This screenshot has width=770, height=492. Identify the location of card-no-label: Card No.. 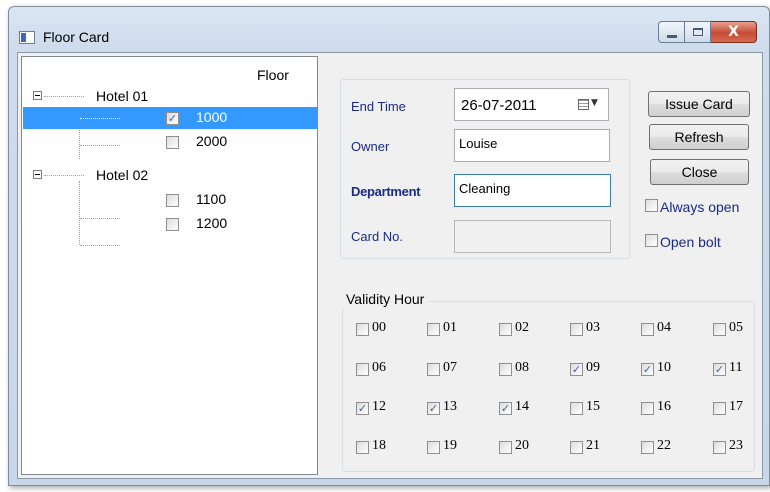
(377, 236).